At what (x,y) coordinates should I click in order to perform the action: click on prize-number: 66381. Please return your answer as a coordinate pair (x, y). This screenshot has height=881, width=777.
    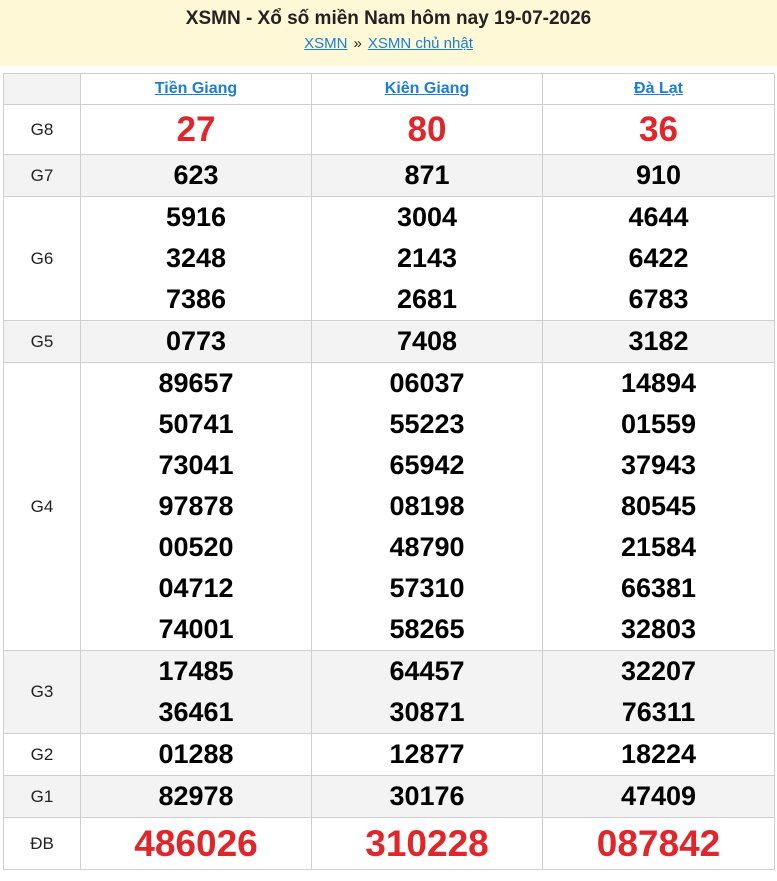
    Looking at the image, I should click on (658, 588).